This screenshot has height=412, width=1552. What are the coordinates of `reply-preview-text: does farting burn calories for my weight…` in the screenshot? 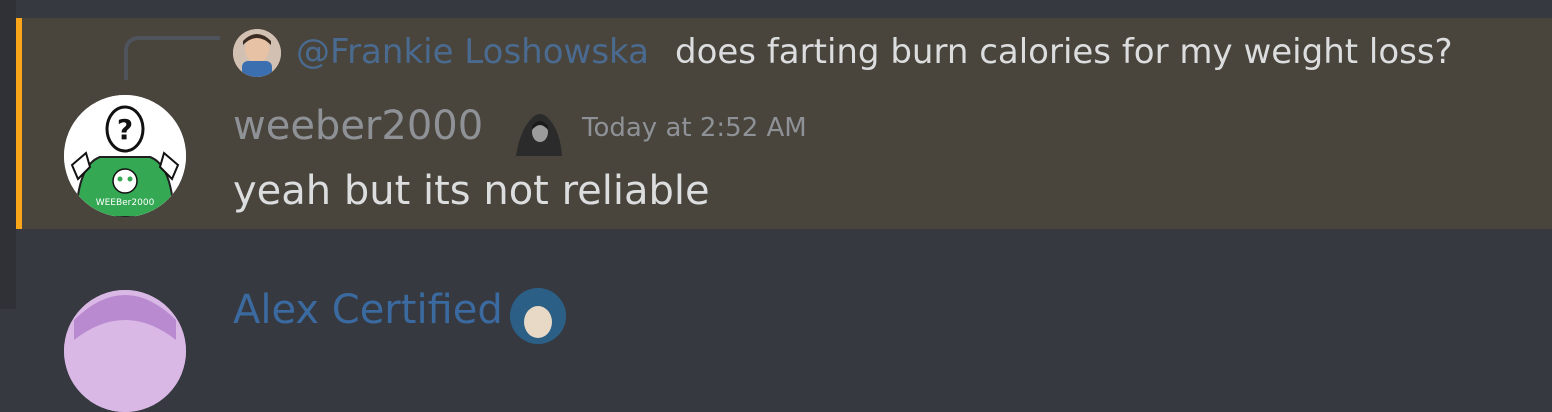 It's located at (1064, 52).